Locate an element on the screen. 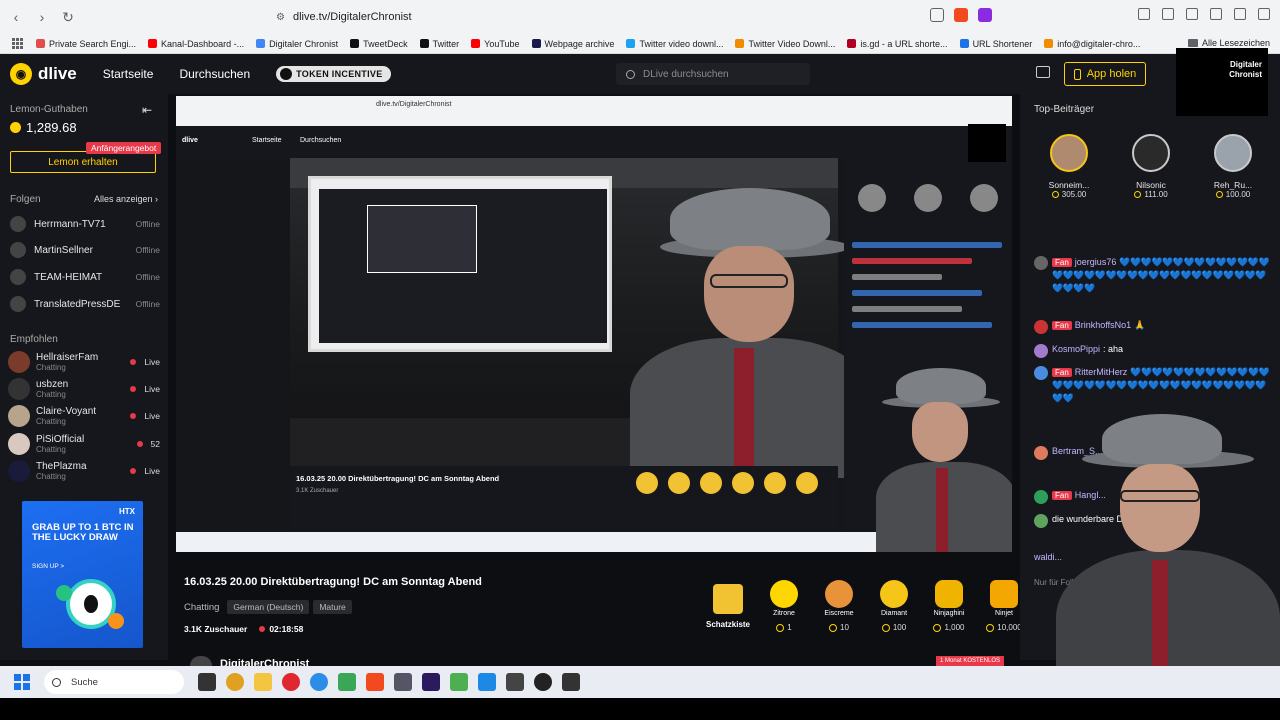  opera-icon is located at coordinates (291, 682).